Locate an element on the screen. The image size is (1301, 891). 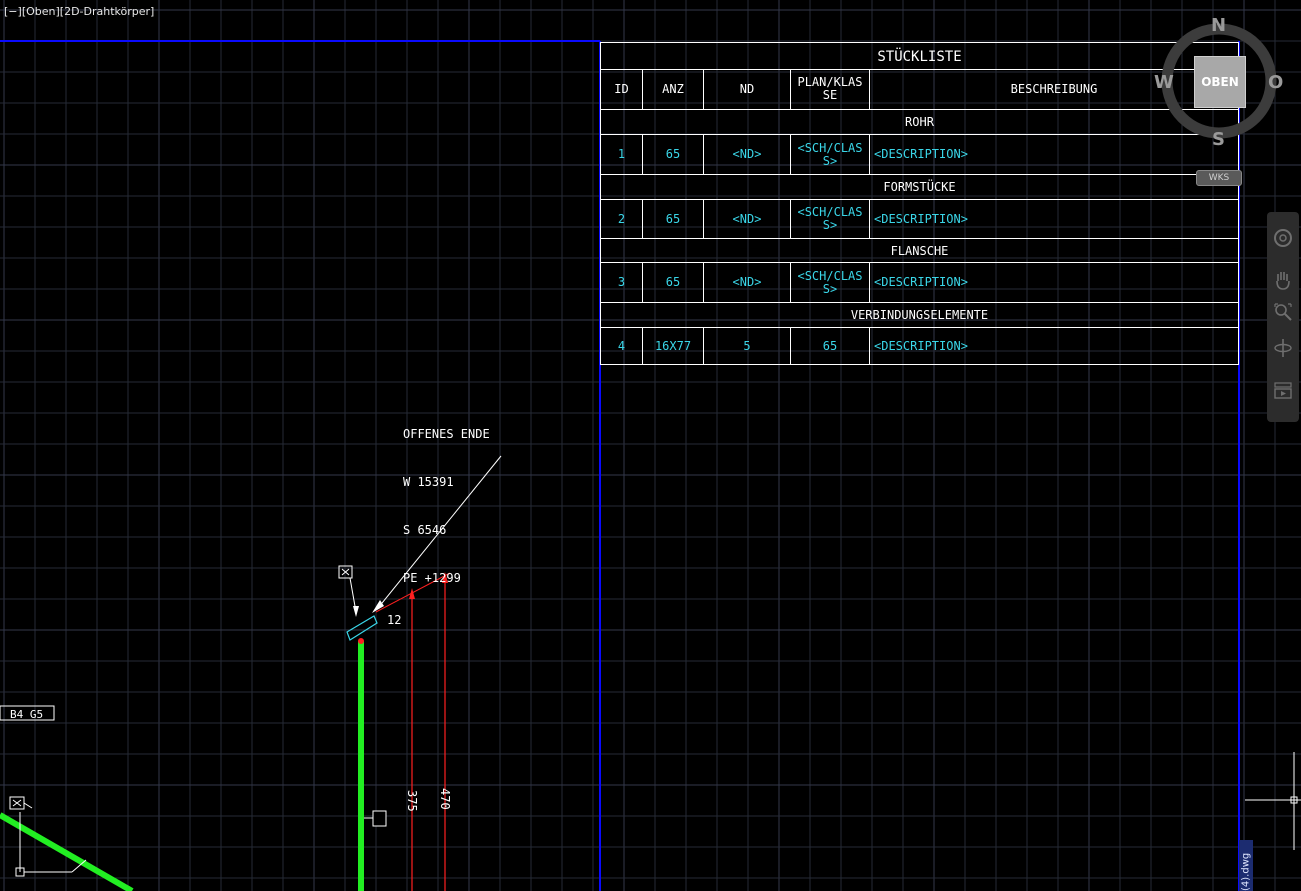
bom-section-verbindungselemente: VERBINDUNGSELEMENTE is located at coordinates (919, 315).